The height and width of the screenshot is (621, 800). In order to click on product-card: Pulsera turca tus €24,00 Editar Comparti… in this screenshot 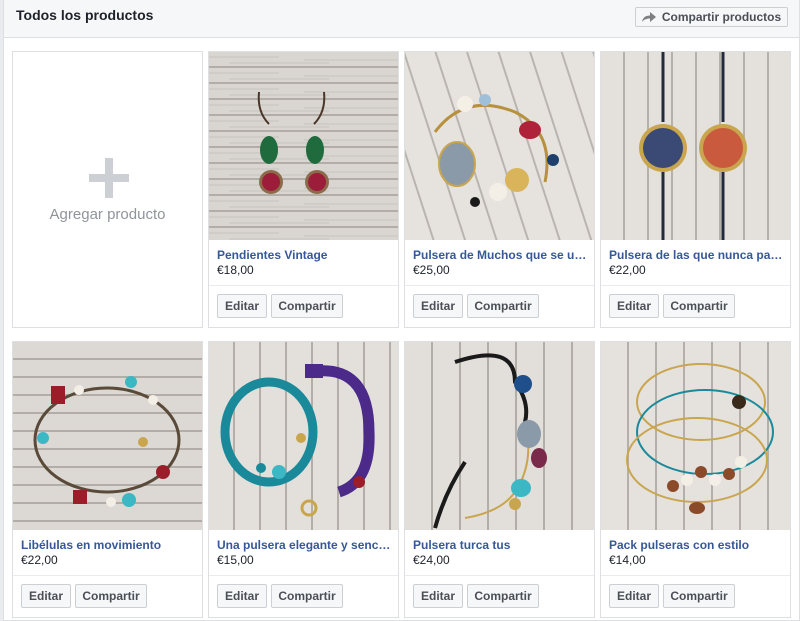, I will do `click(499, 479)`.